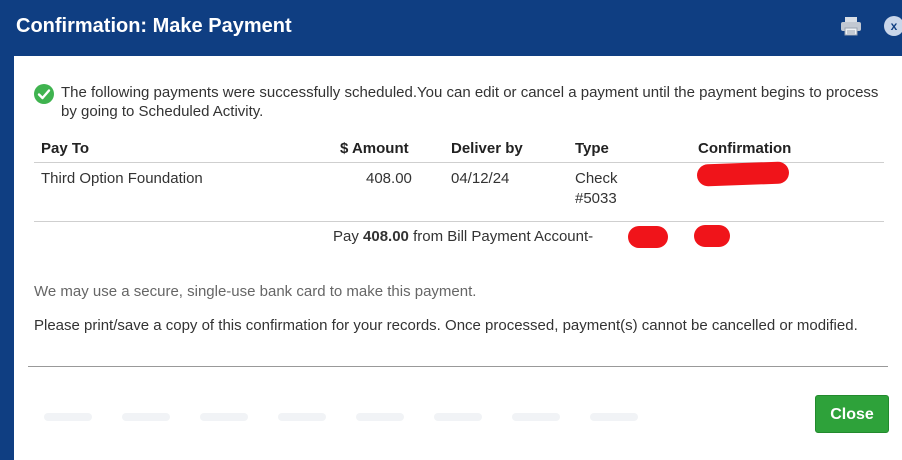 The width and height of the screenshot is (902, 460). What do you see at coordinates (893, 26) in the screenshot?
I see `close-icon: x` at bounding box center [893, 26].